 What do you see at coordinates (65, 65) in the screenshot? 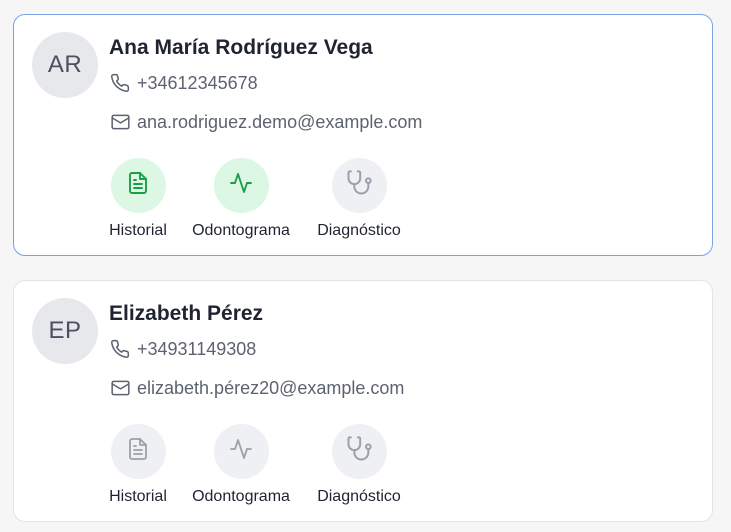
I see `avatar: AR` at bounding box center [65, 65].